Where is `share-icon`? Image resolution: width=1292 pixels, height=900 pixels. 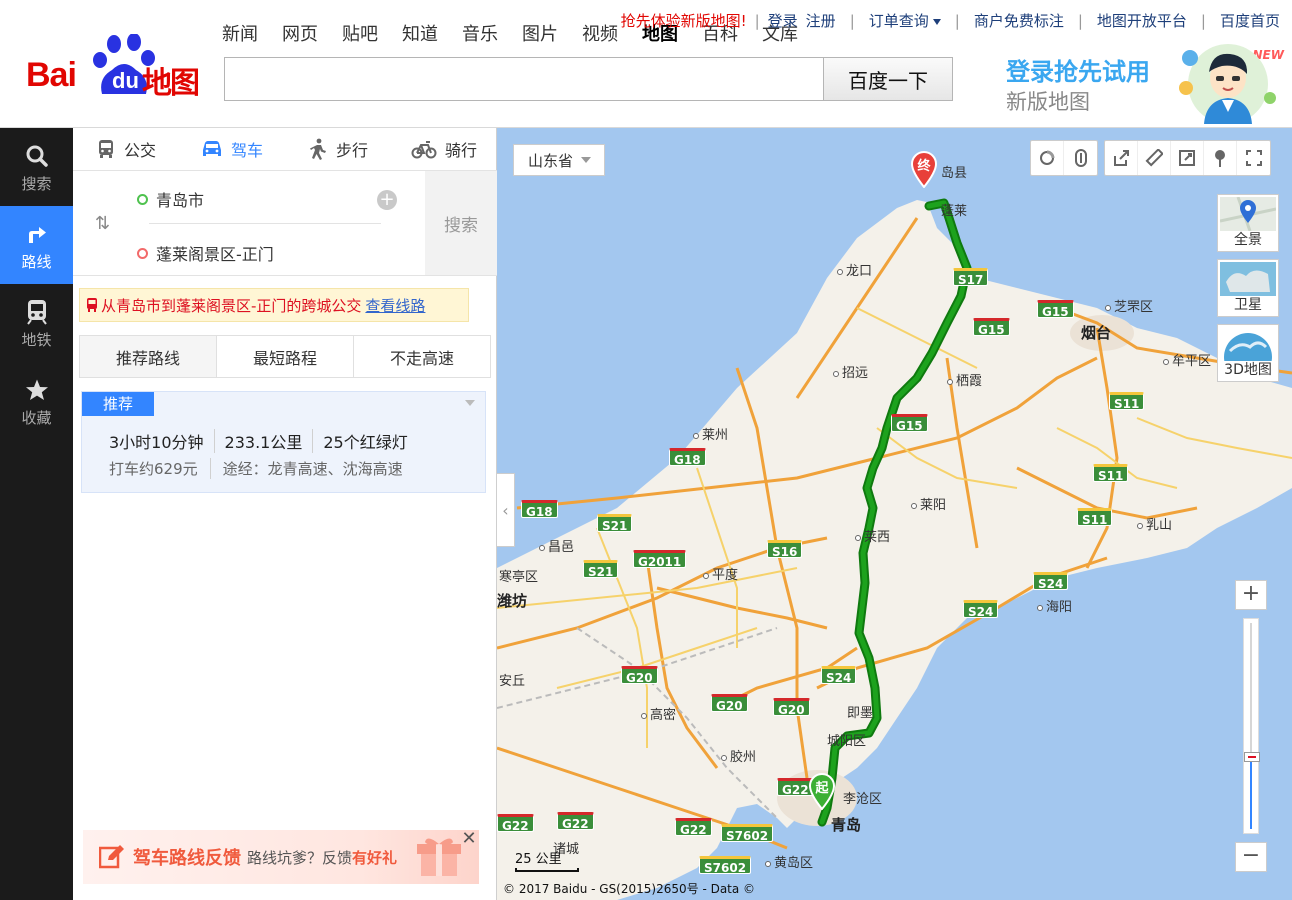
share-icon is located at coordinates (1121, 158).